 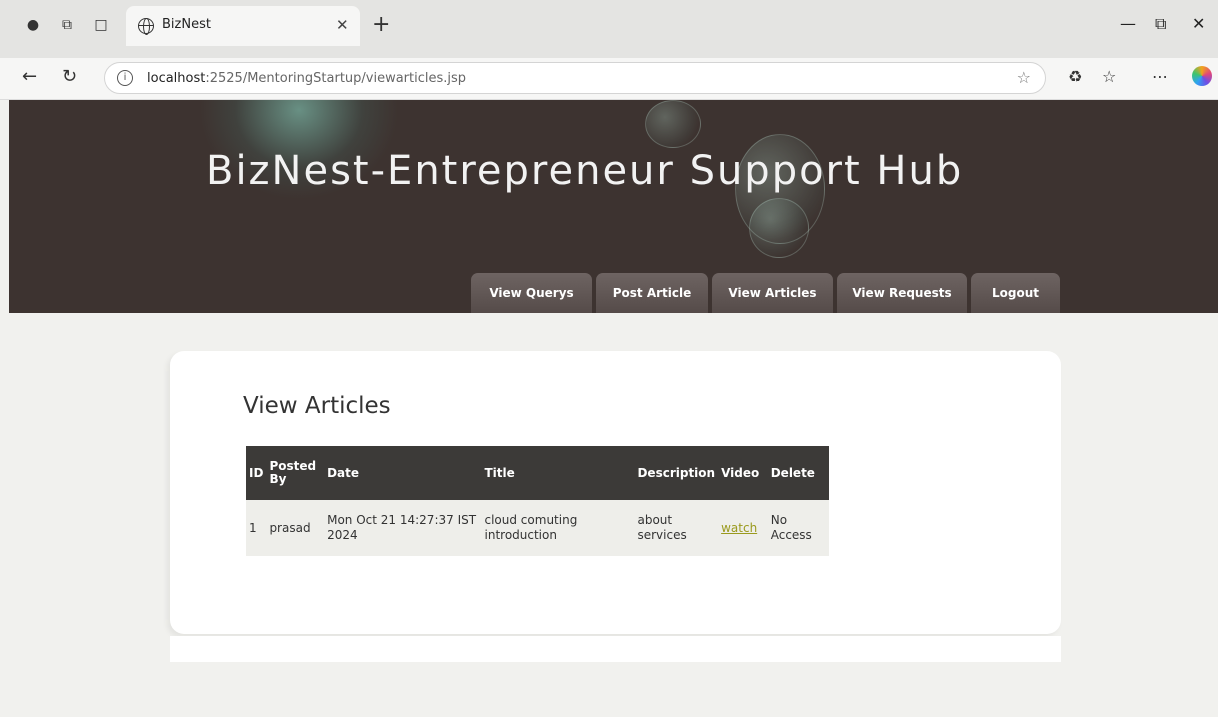 What do you see at coordinates (33, 25) in the screenshot?
I see `profile-icon: ●` at bounding box center [33, 25].